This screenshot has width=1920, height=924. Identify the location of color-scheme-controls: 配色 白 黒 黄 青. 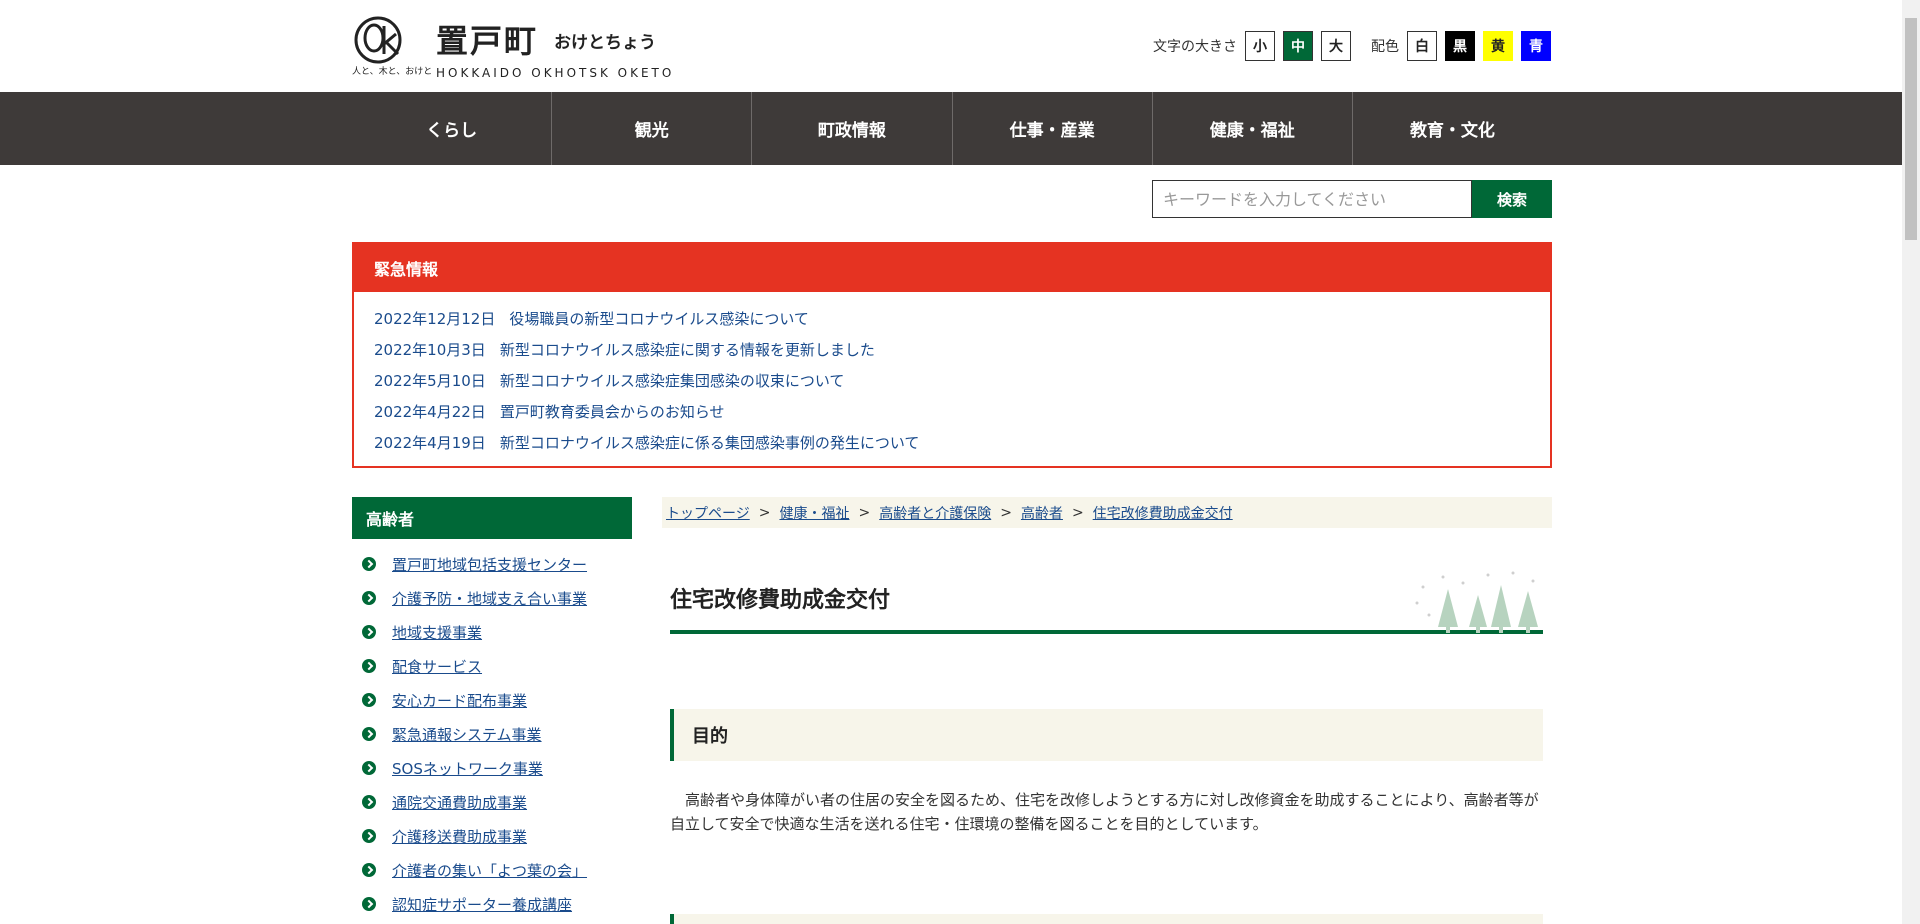
(1465, 46).